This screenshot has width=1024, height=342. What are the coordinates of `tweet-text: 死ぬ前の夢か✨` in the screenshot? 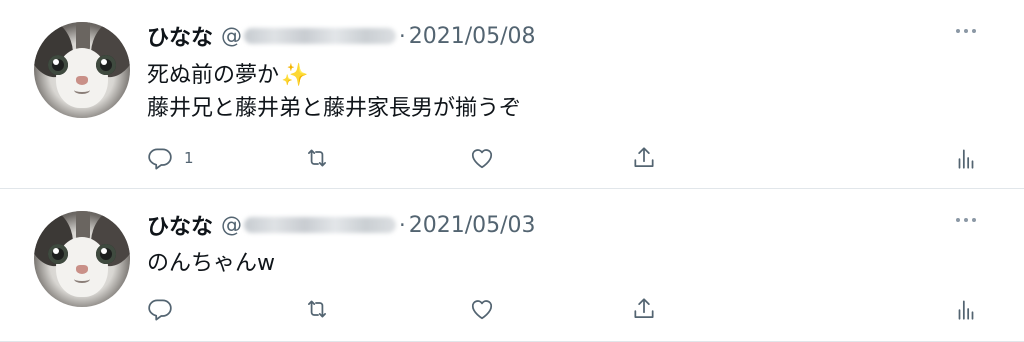 It's located at (227, 76).